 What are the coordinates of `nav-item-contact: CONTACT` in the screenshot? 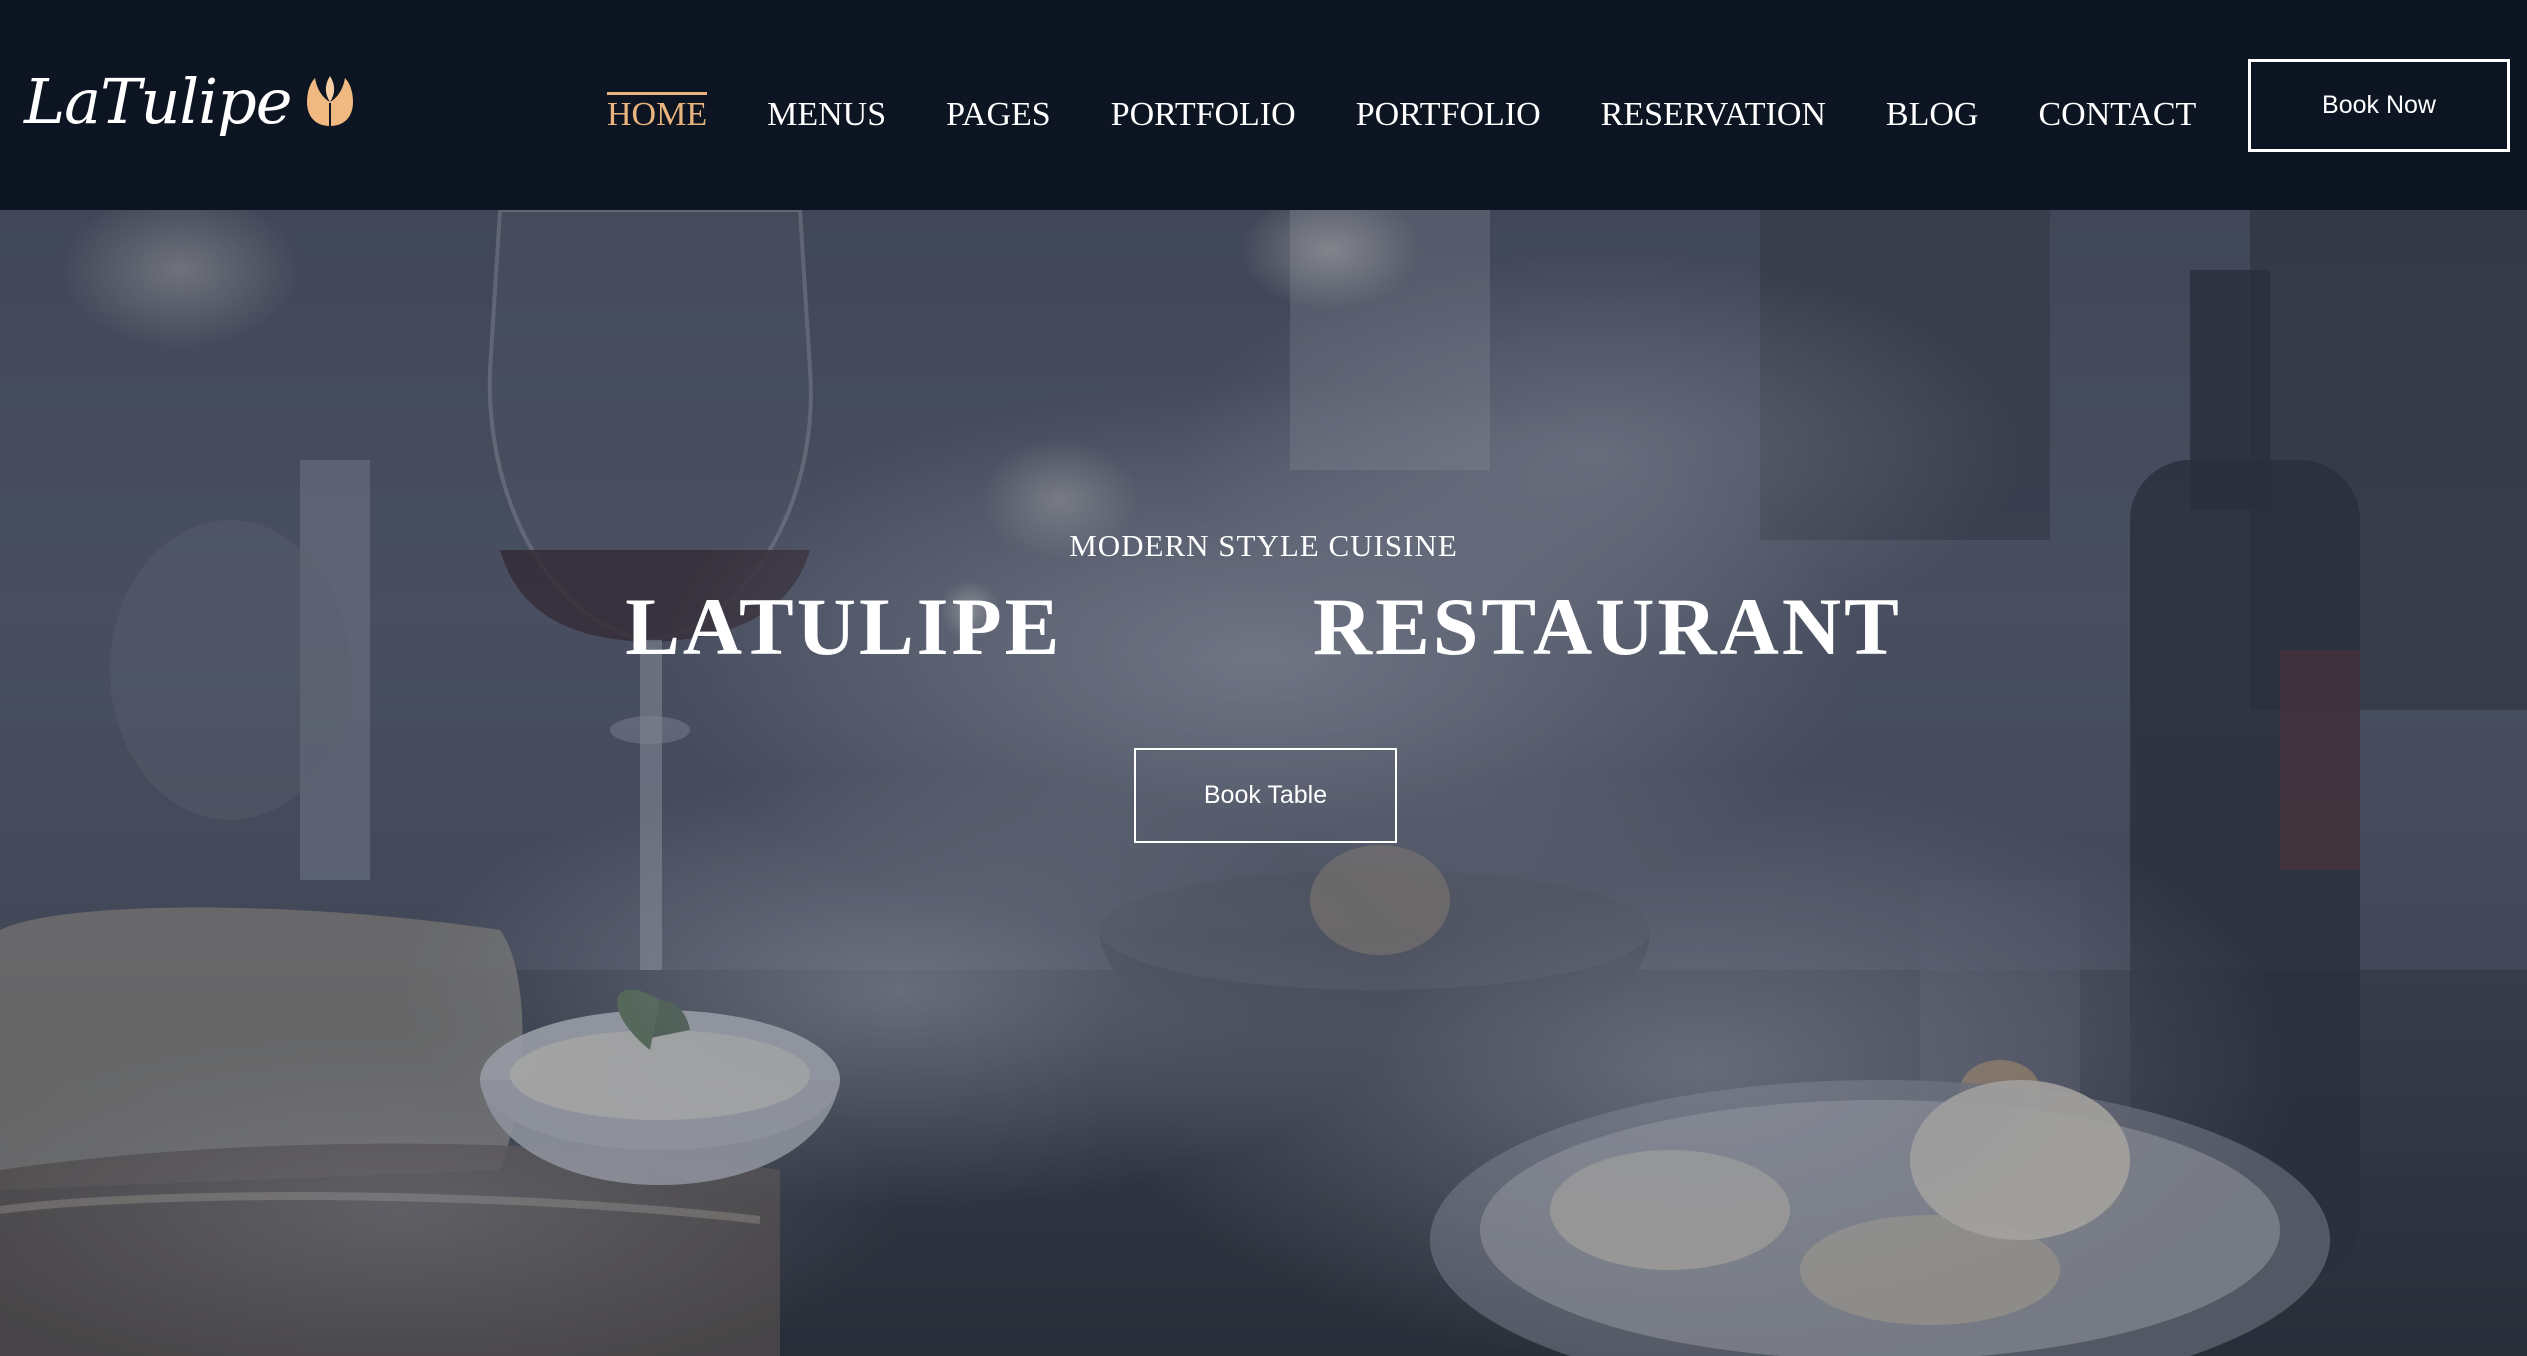 It's located at (2117, 115).